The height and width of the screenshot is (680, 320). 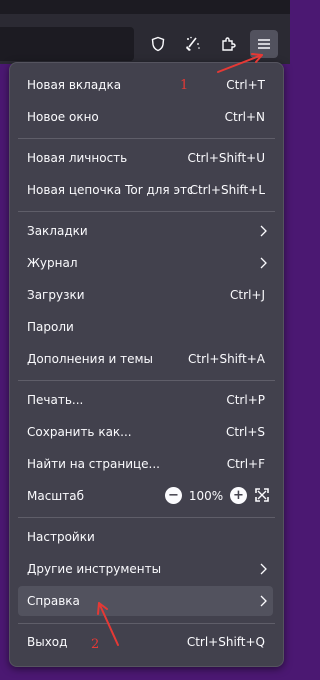 I want to click on customize-button, so click(x=193, y=44).